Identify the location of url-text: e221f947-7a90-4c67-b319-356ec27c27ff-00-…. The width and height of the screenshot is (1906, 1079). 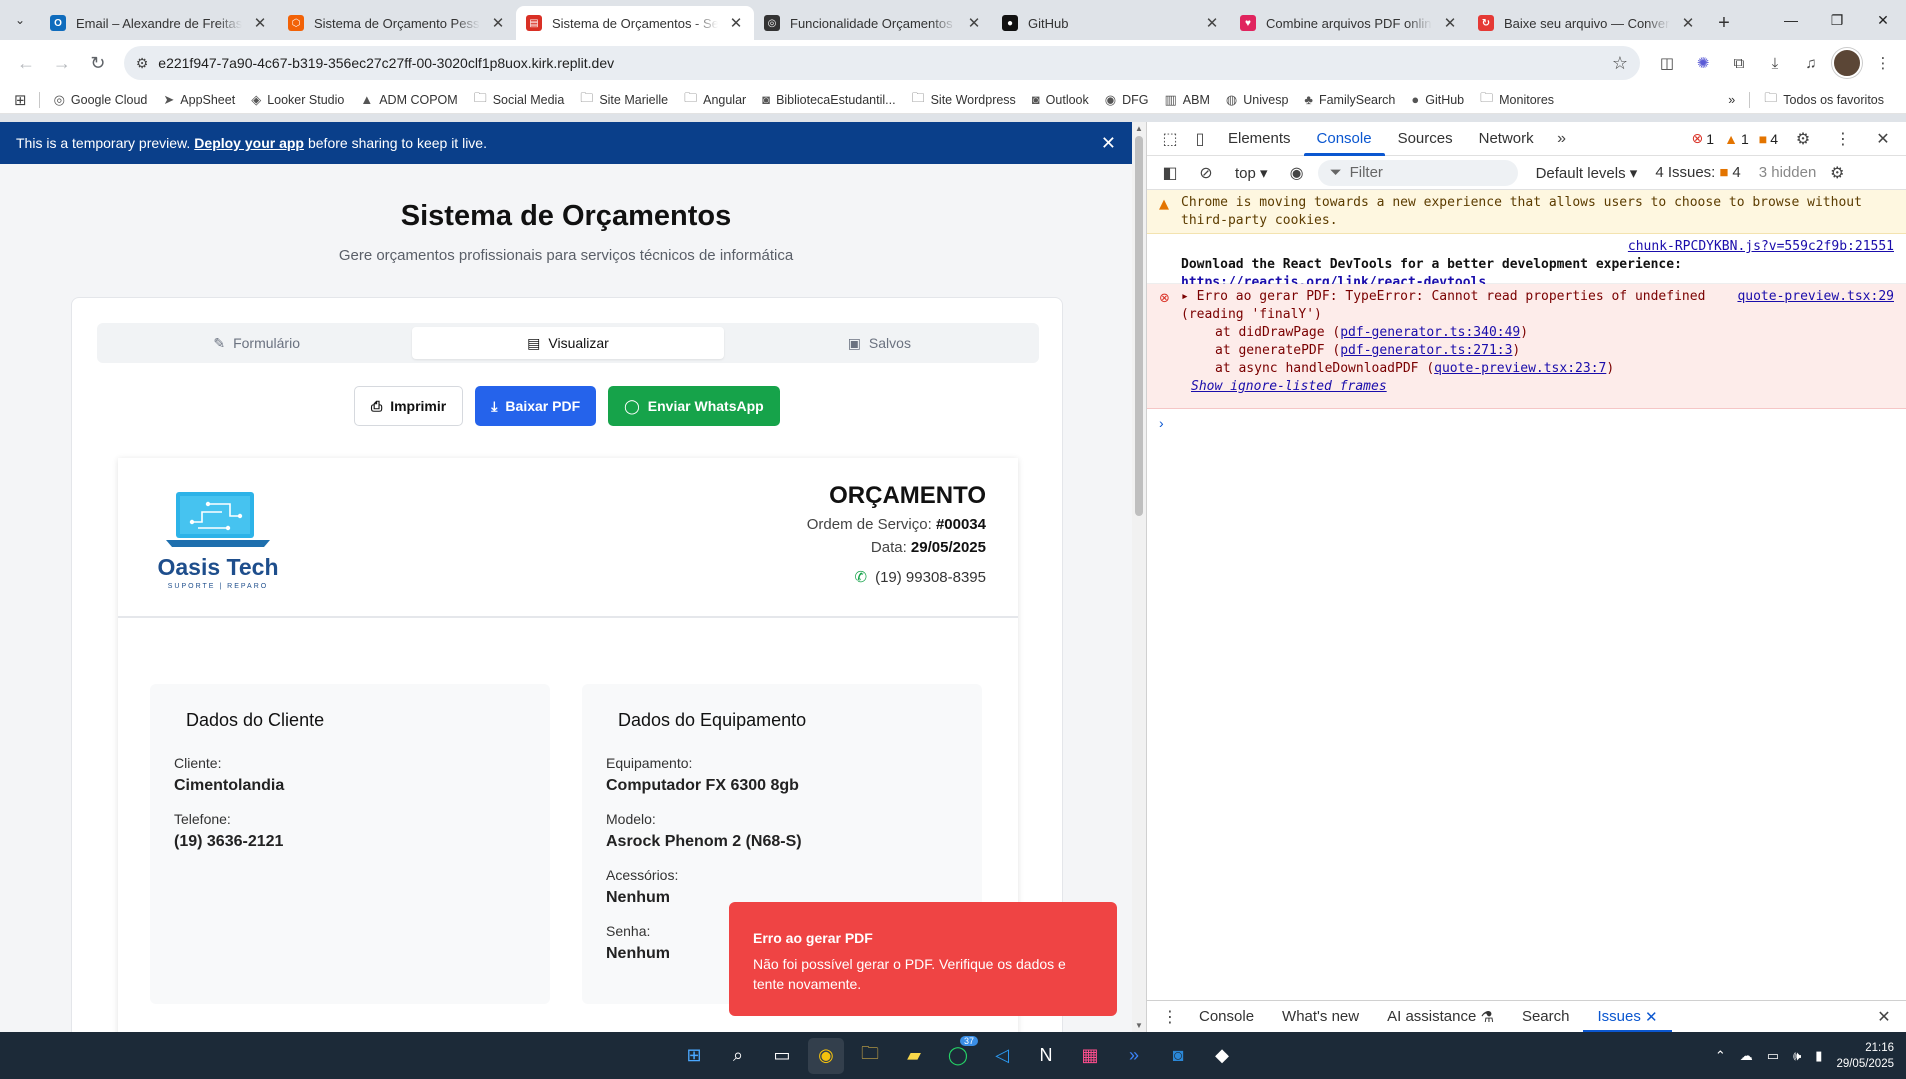
(880, 63).